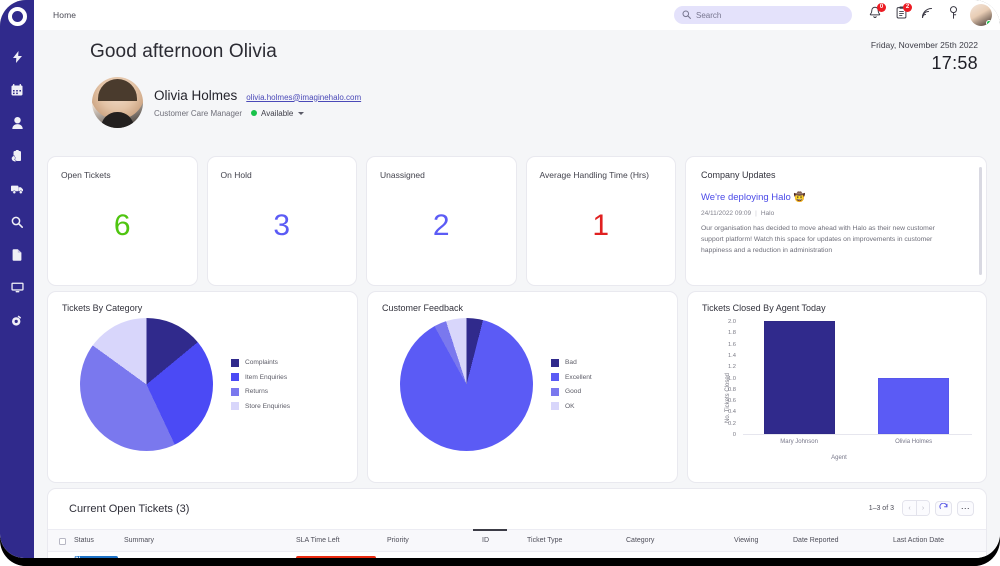 This screenshot has width=1000, height=566. Describe the element at coordinates (318, 540) in the screenshot. I see `column-header: SLA Time Left` at that location.